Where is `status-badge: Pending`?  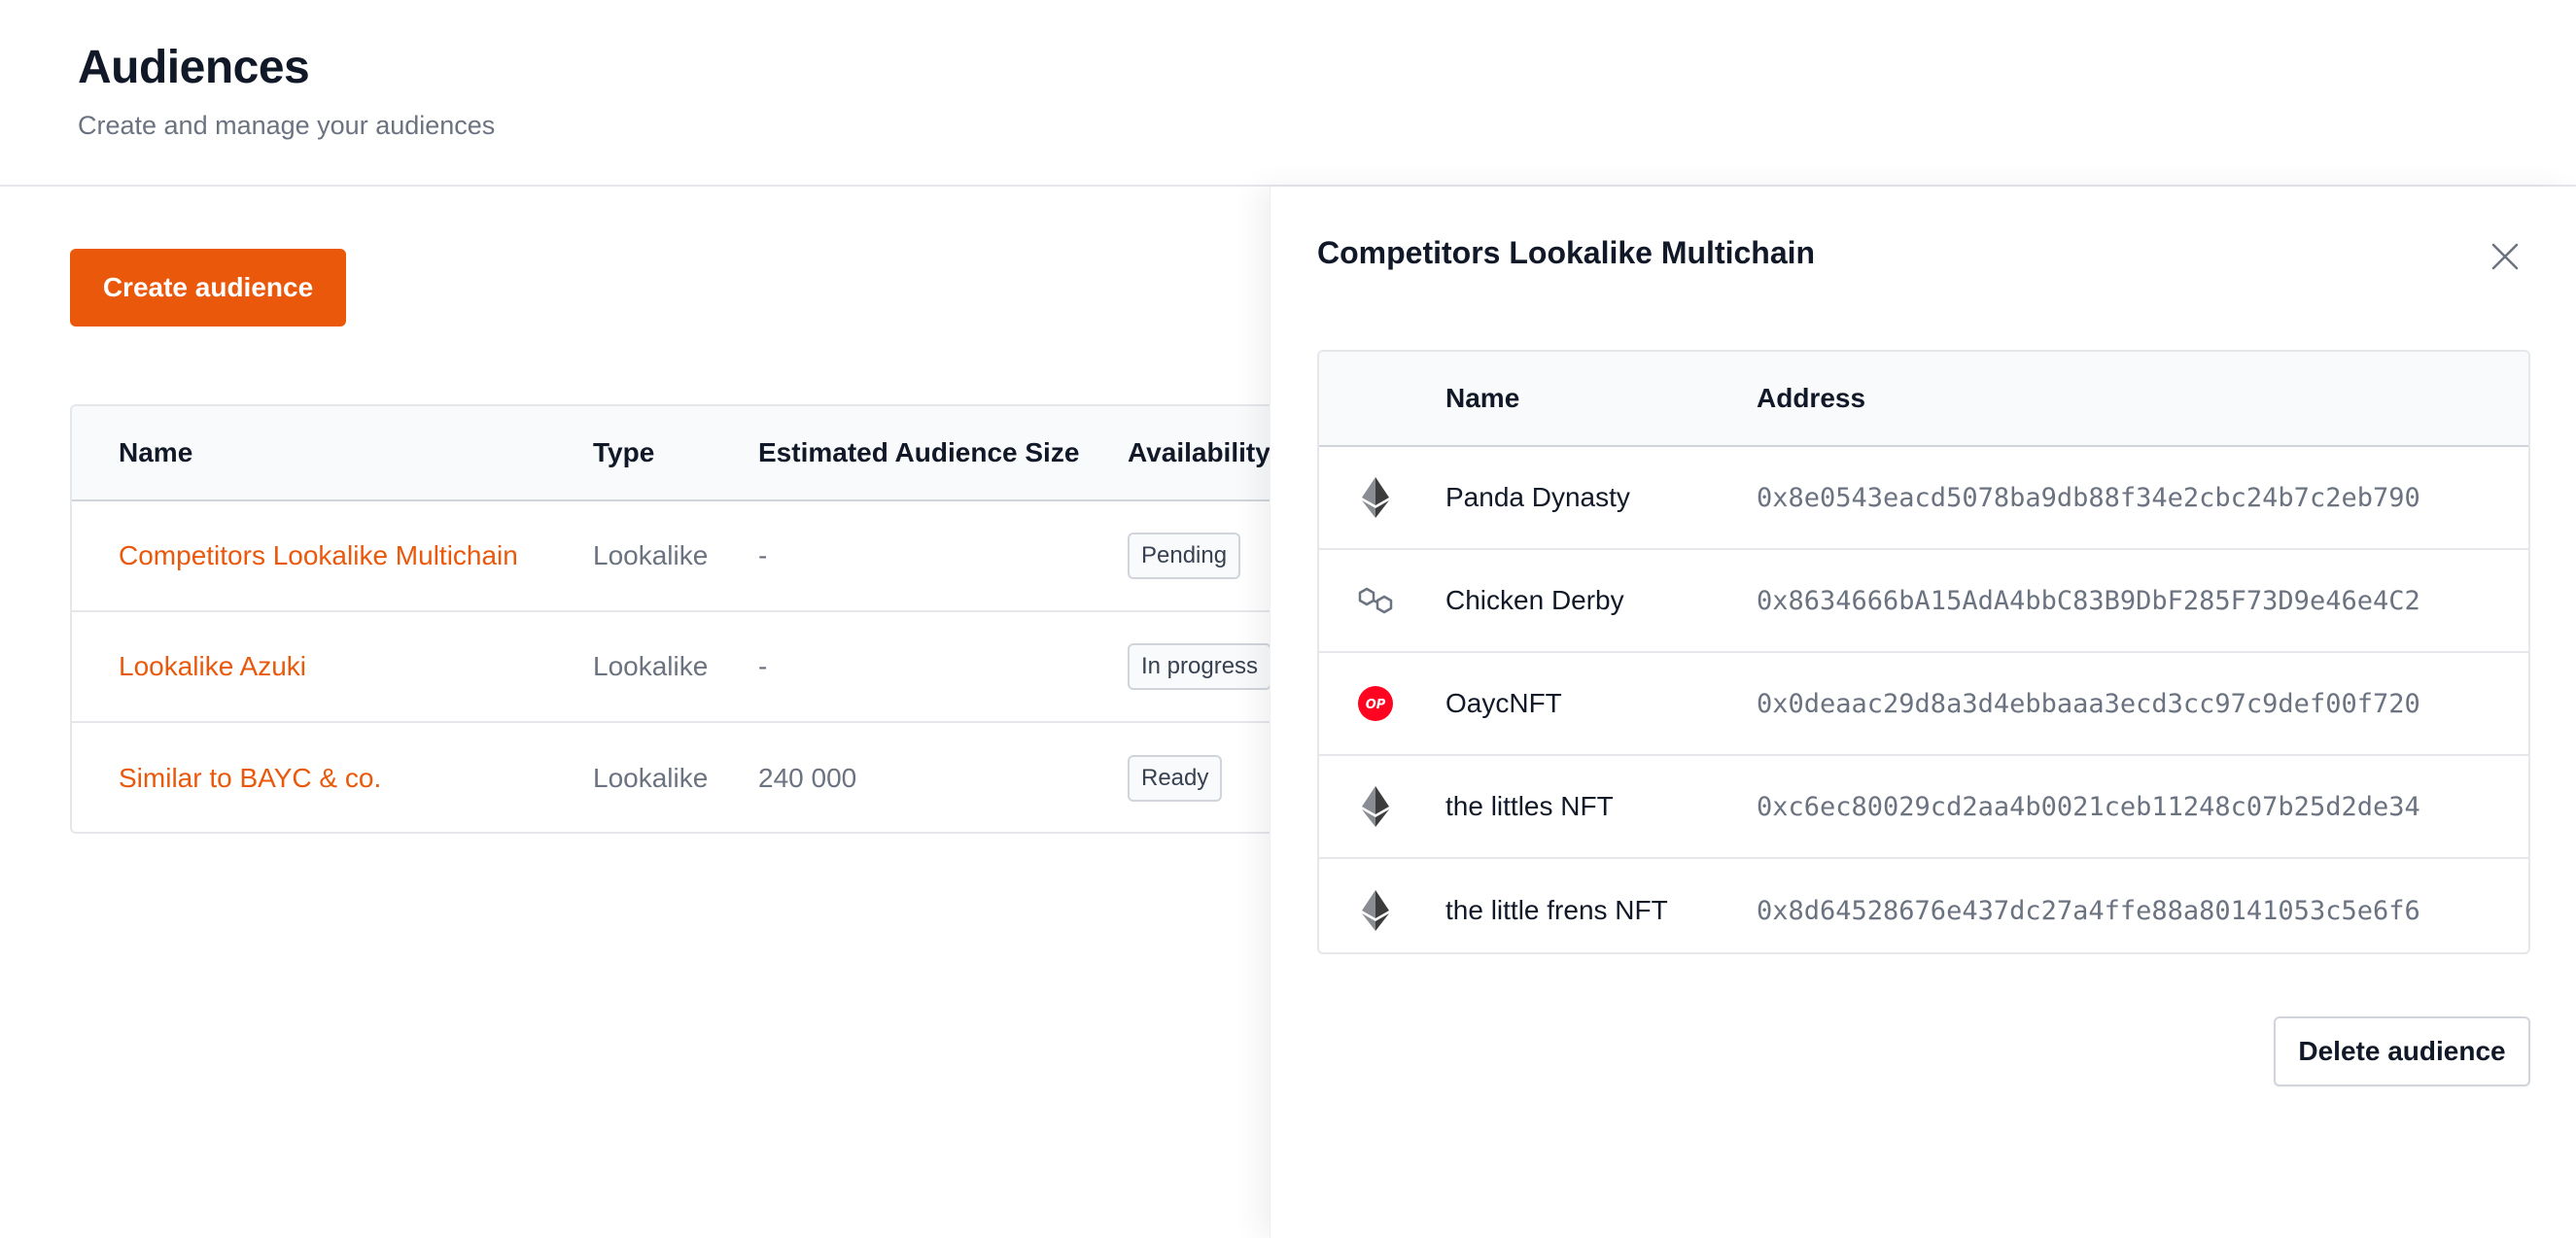 status-badge: Pending is located at coordinates (1185, 556).